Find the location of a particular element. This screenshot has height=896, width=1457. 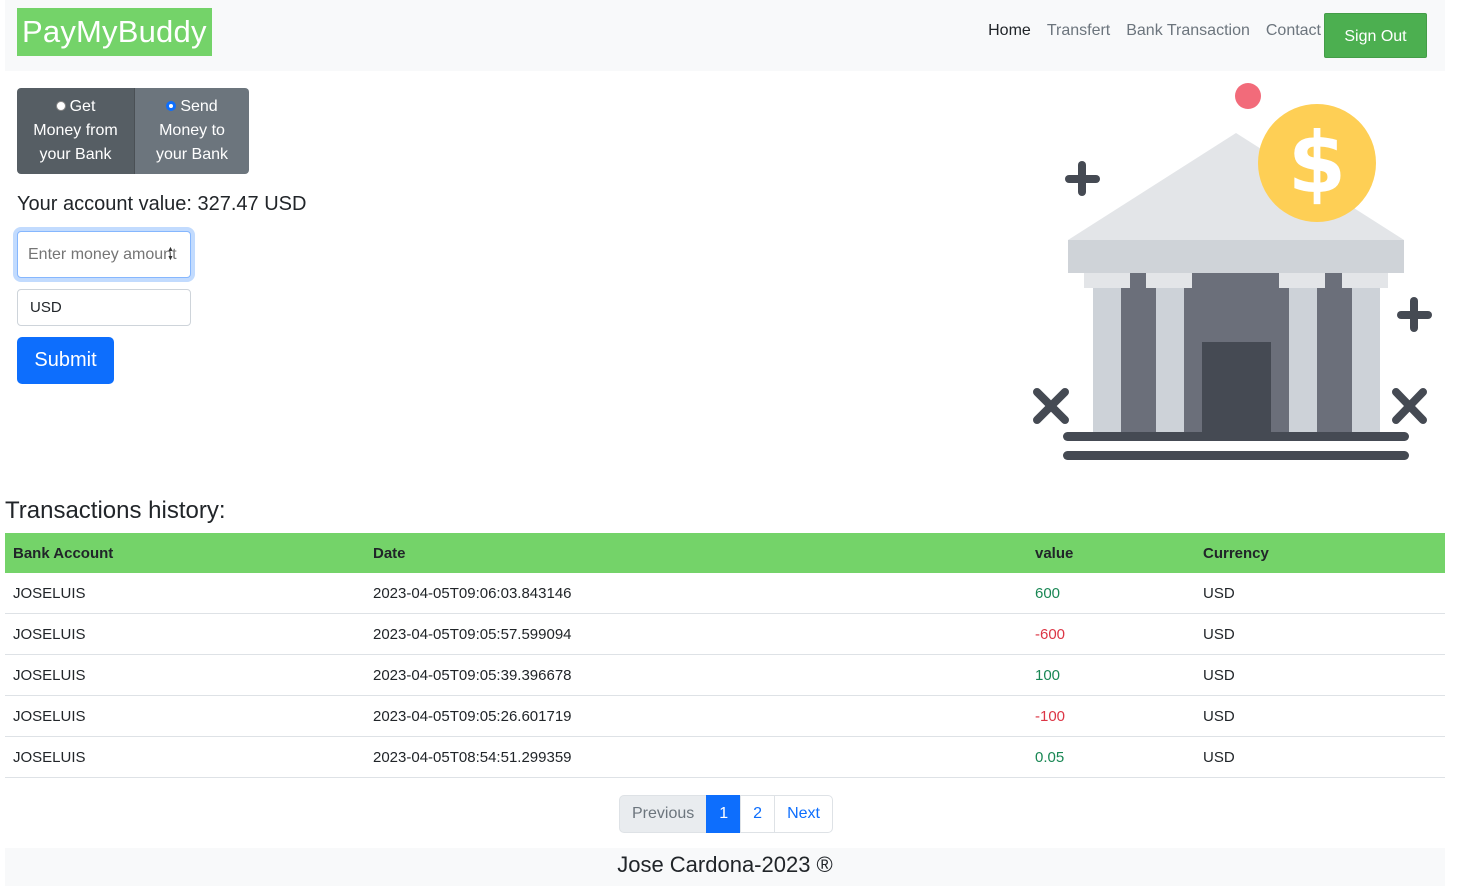

amount-stepper: ▲ ▼ is located at coordinates (170, 255).